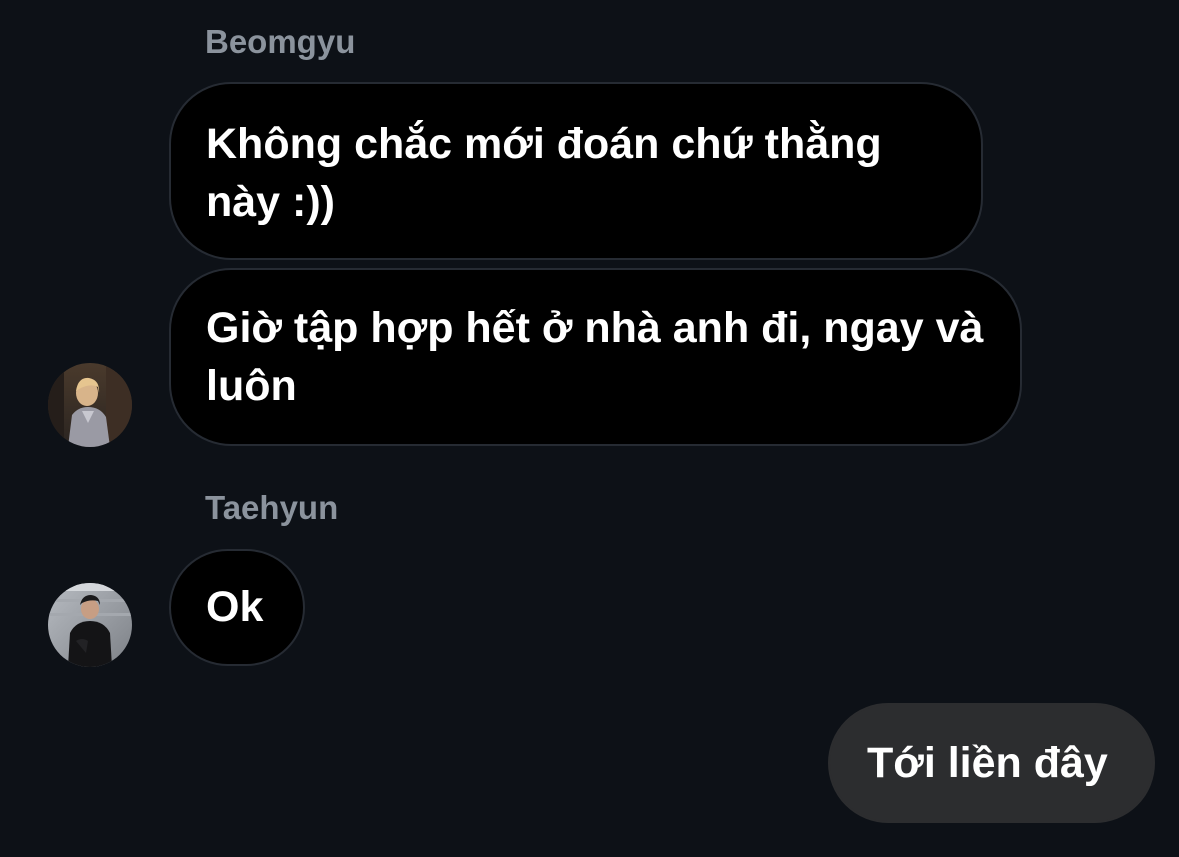 The width and height of the screenshot is (1179, 857). I want to click on message-text: Ok, so click(235, 607).